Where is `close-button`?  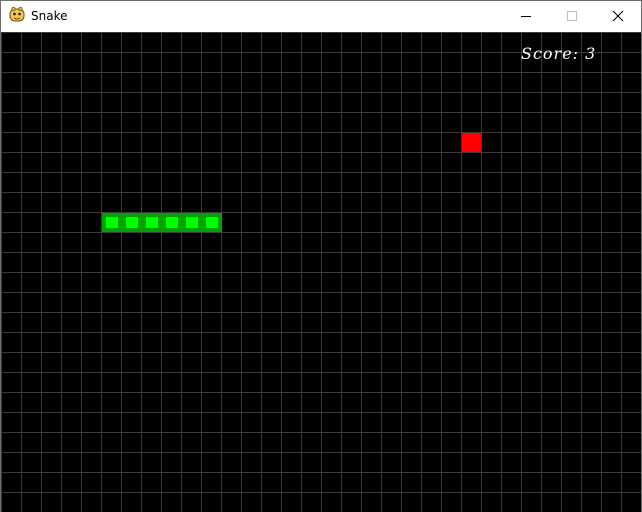 close-button is located at coordinates (618, 16).